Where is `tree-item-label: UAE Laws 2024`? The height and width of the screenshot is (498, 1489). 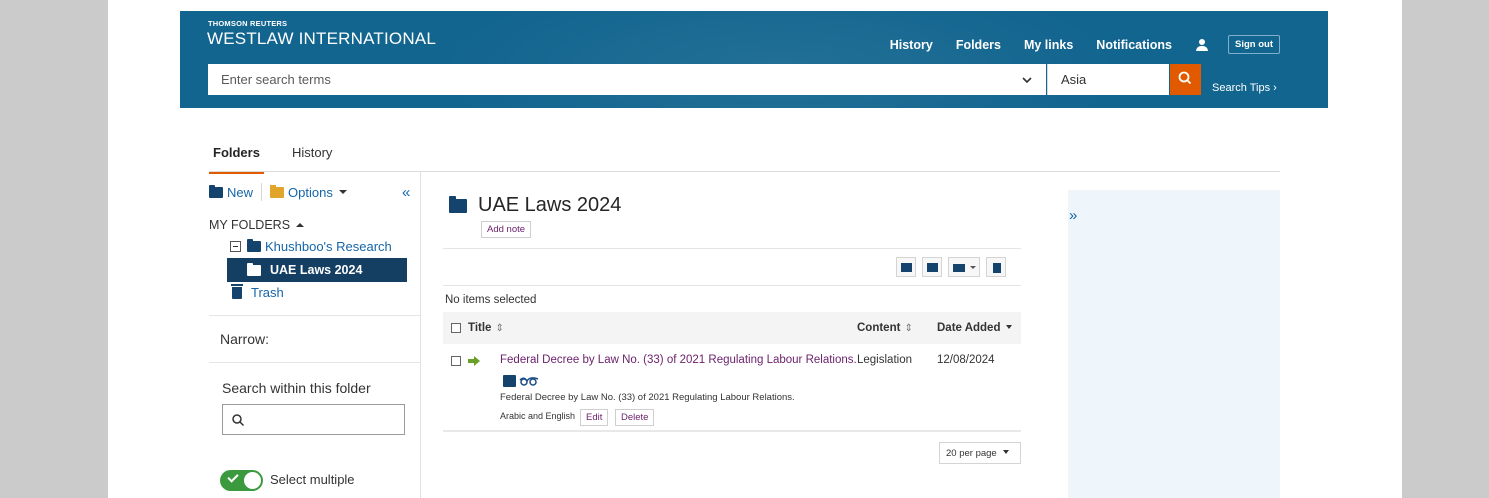
tree-item-label: UAE Laws 2024 is located at coordinates (316, 270).